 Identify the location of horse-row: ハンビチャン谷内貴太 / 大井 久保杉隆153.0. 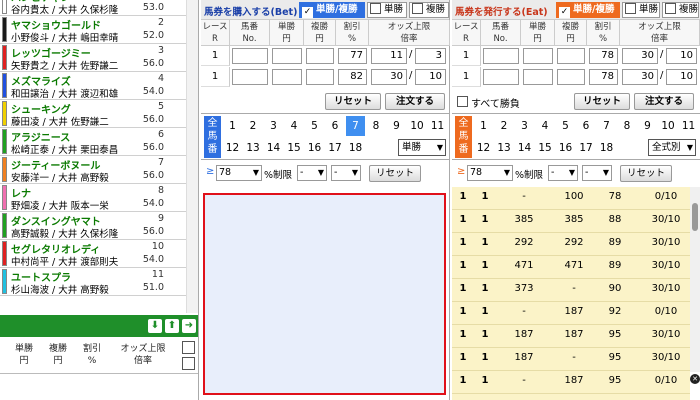
(93, 8).